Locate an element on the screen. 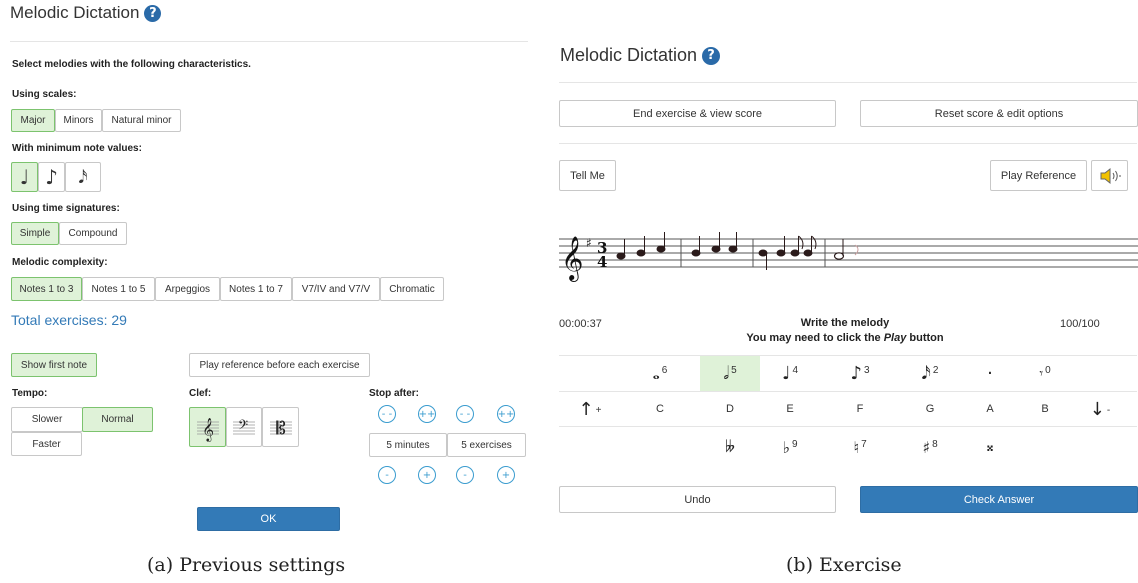 Image resolution: width=1138 pixels, height=583 pixels. pitch-d-button: D is located at coordinates (730, 409).